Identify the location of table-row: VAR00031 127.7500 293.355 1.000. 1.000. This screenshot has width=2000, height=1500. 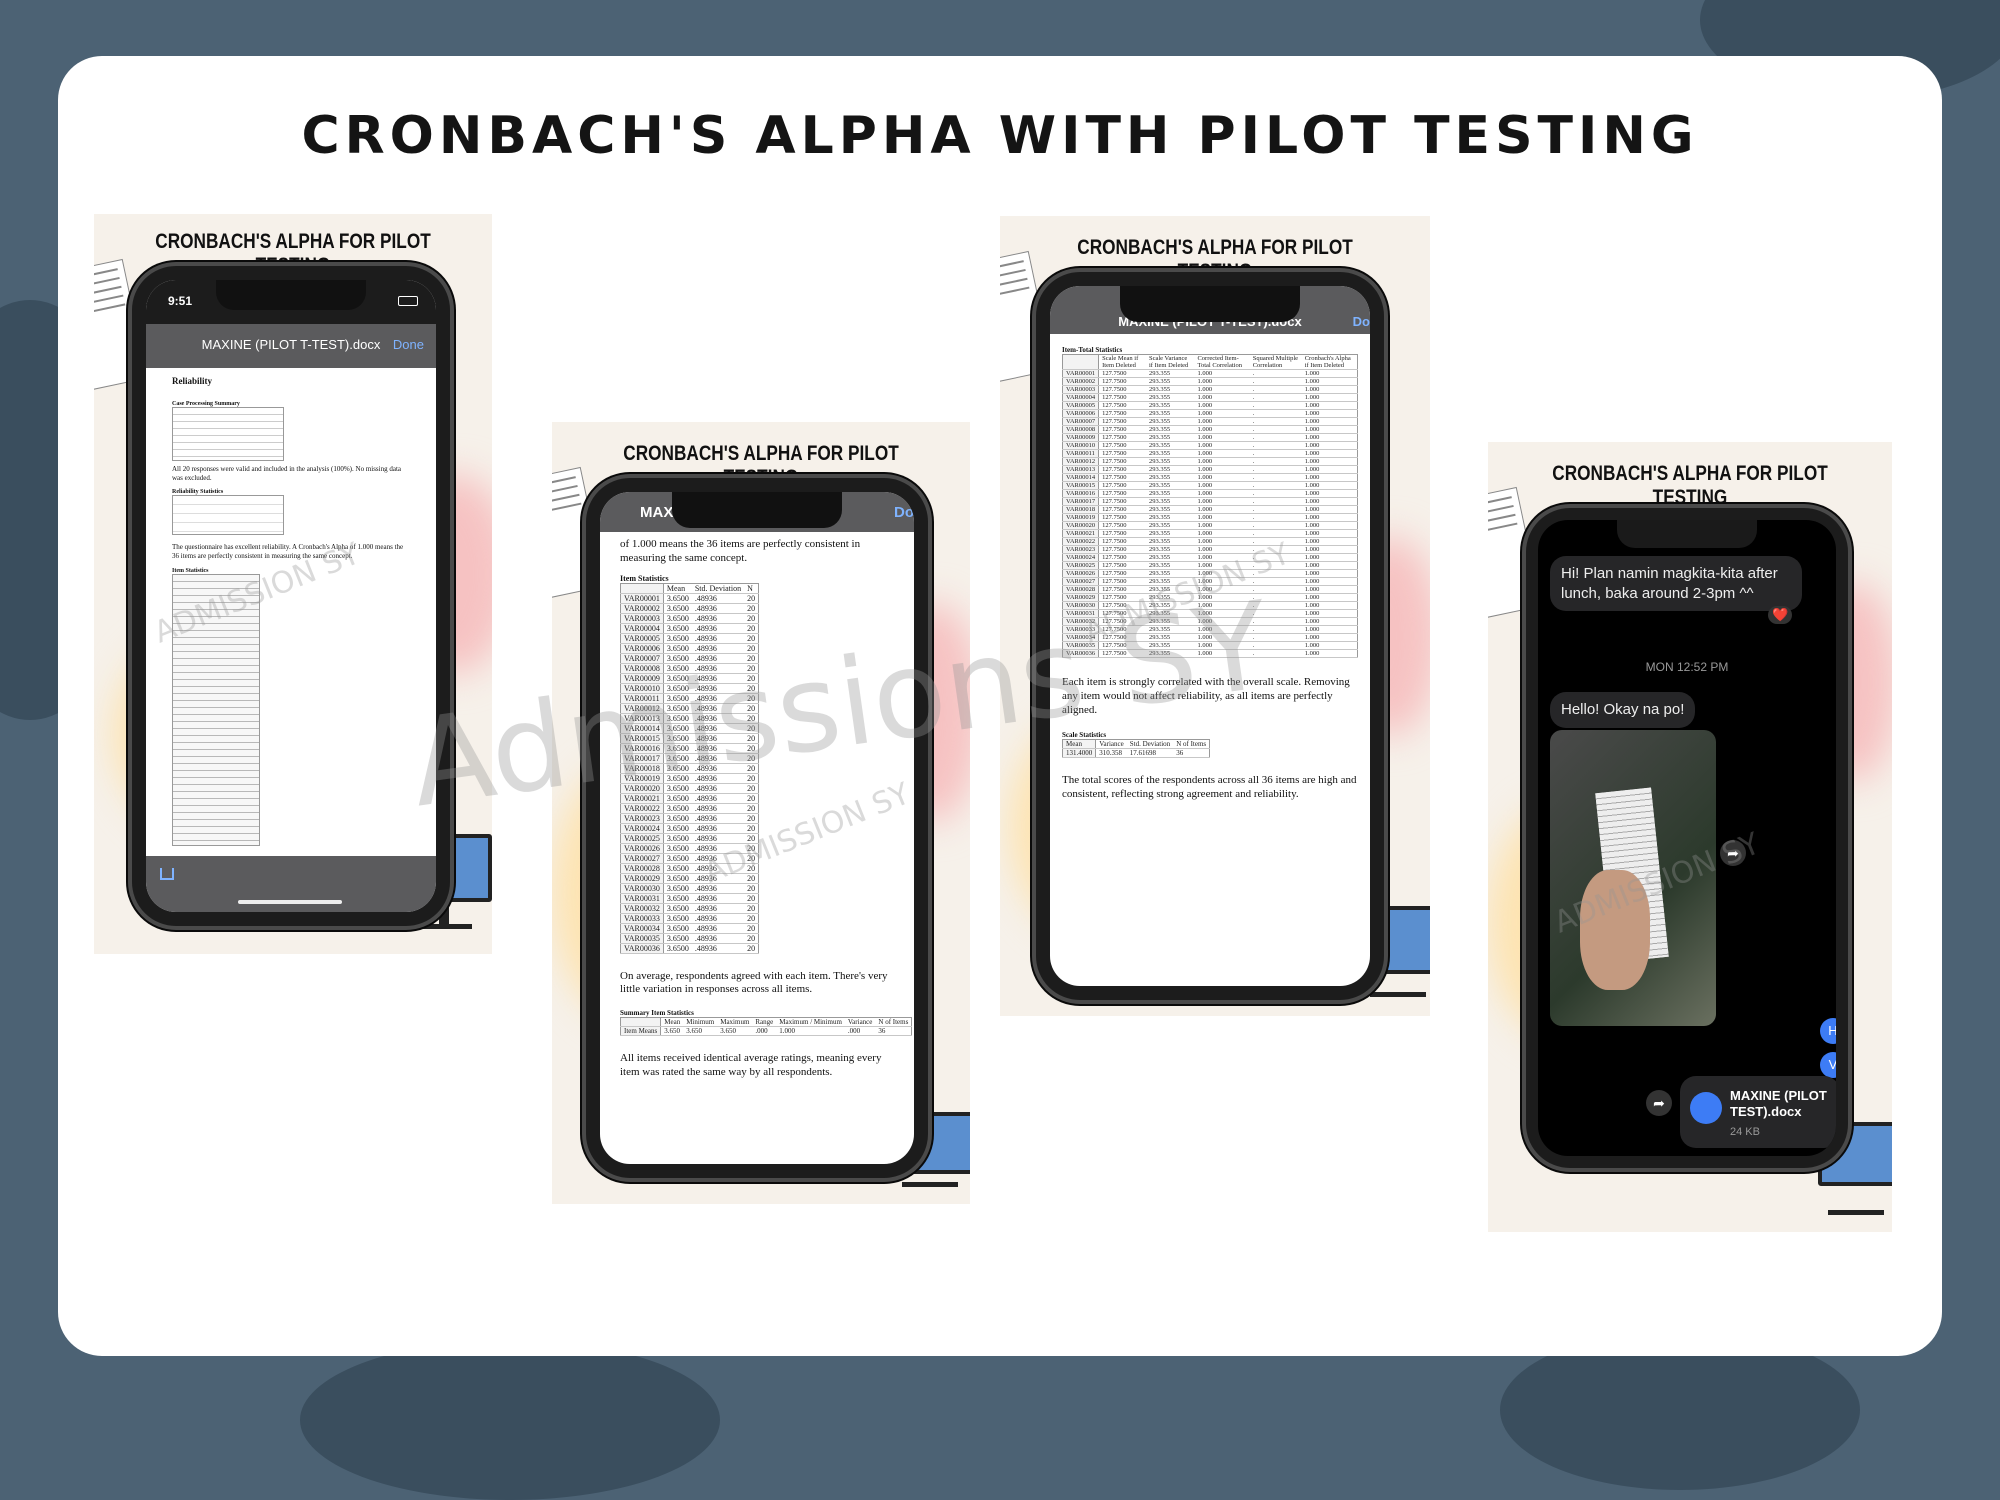
(1210, 613).